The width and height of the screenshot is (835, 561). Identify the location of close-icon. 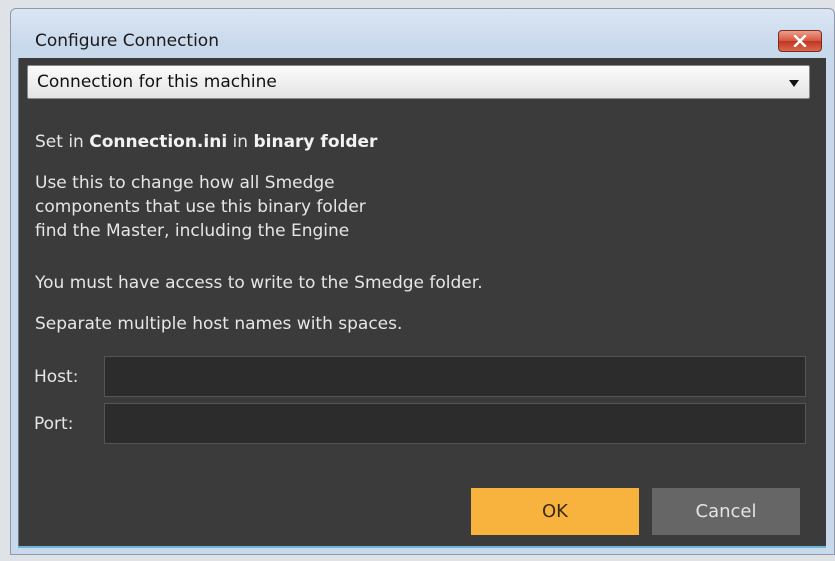
(800, 41).